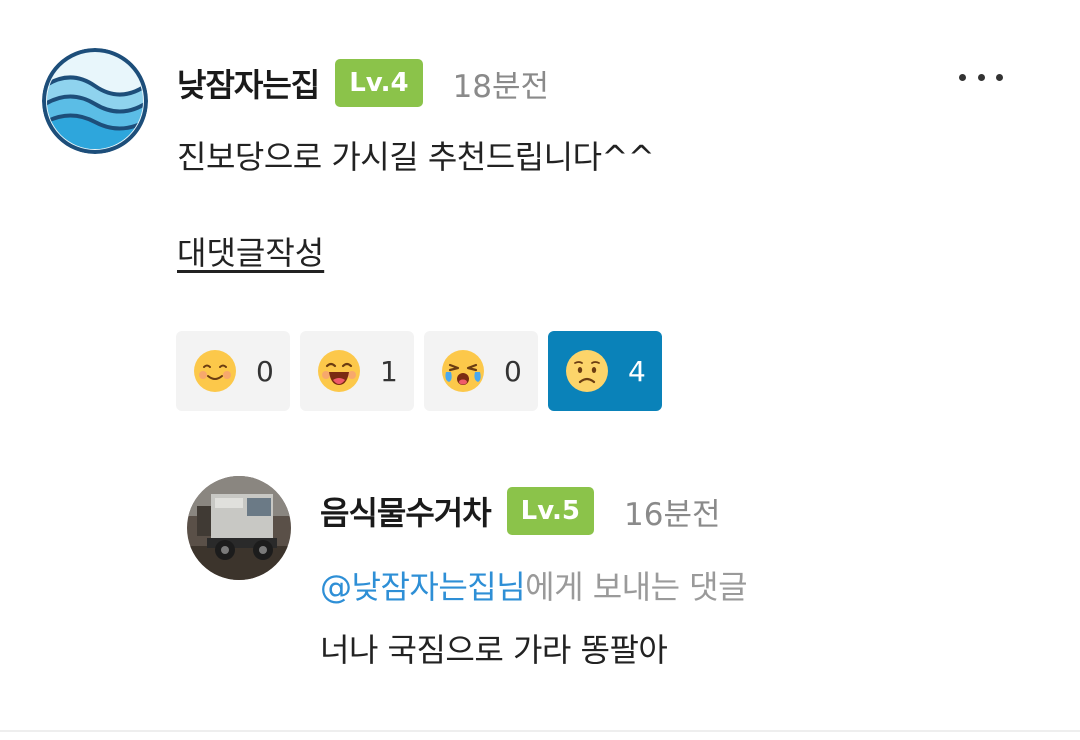  I want to click on write-reply-link: 대댓글작성, so click(250, 251).